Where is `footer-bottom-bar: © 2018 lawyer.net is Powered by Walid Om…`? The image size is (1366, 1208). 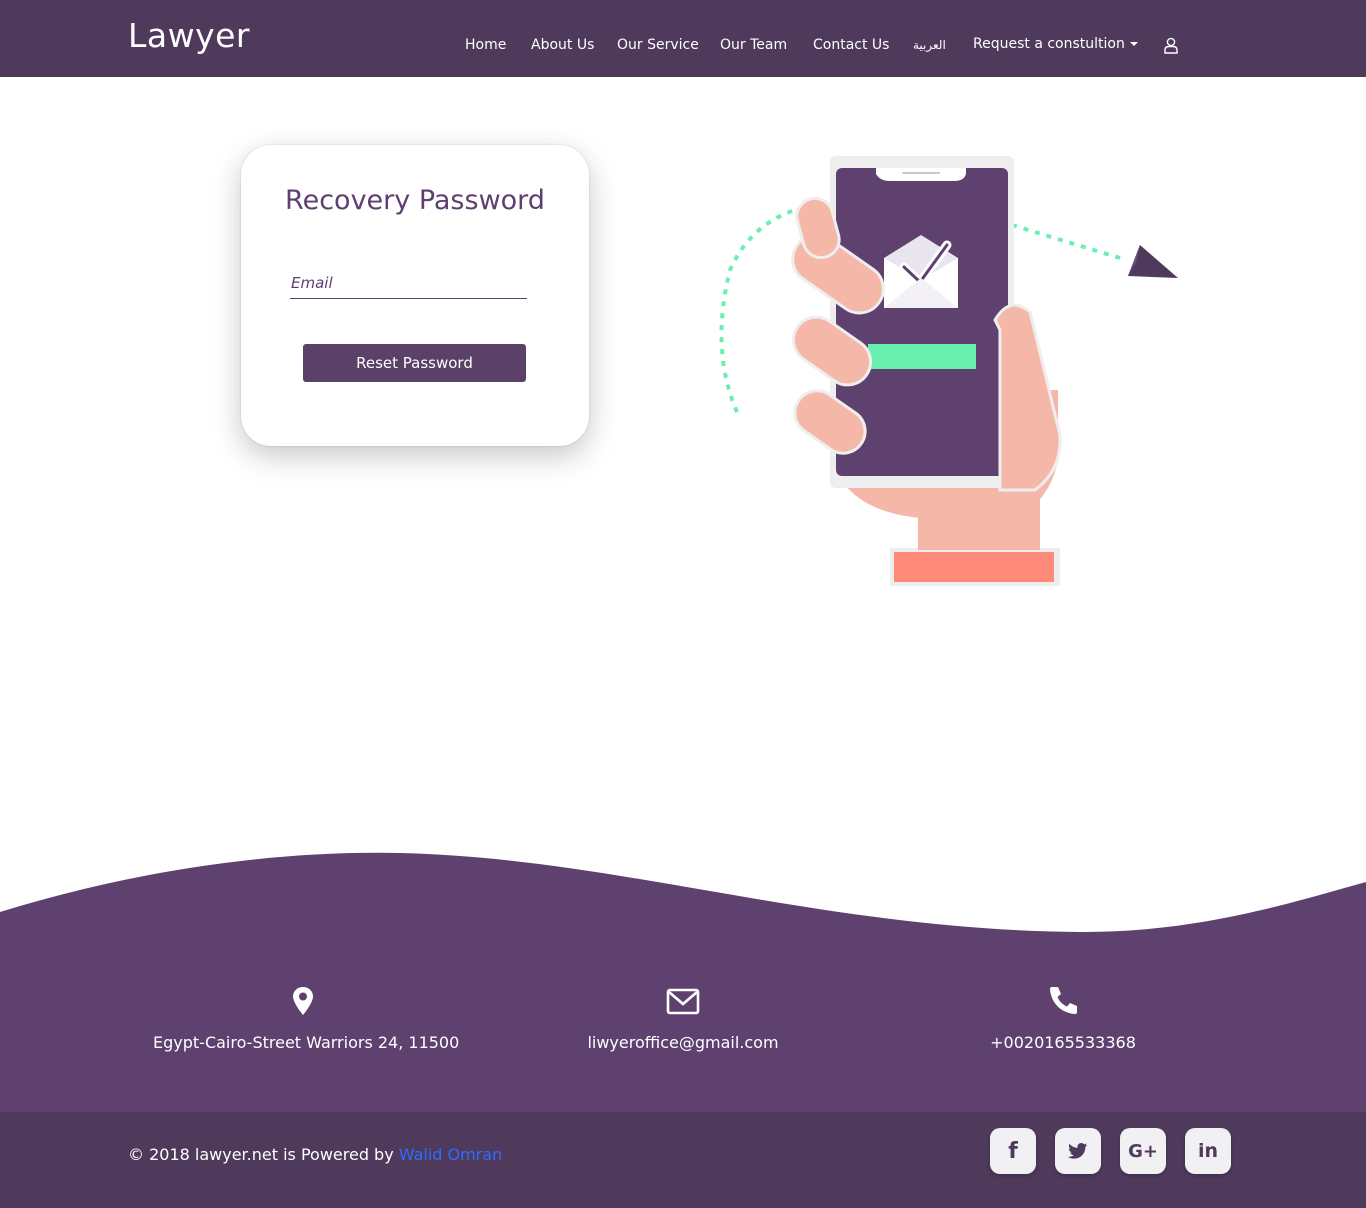
footer-bottom-bar: © 2018 lawyer.net is Powered by Walid Om… is located at coordinates (683, 1160).